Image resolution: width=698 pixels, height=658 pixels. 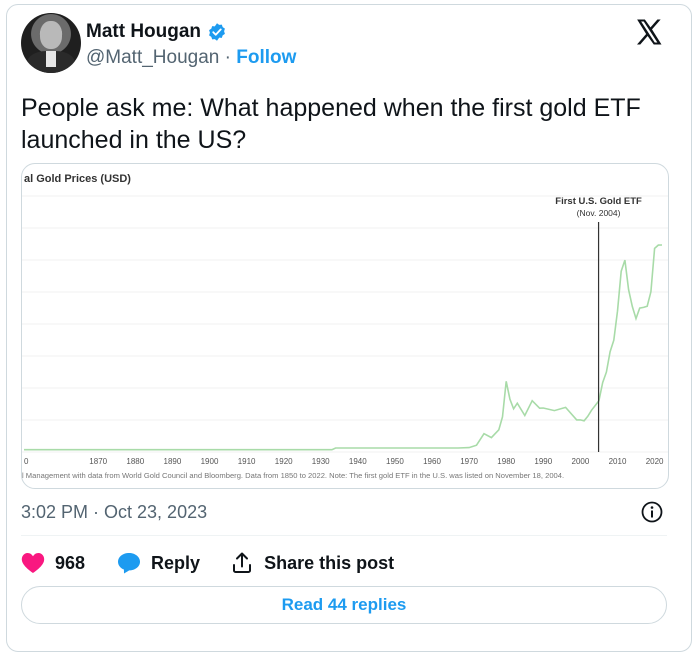 I want to click on reply-bubble-icon, so click(x=129, y=563).